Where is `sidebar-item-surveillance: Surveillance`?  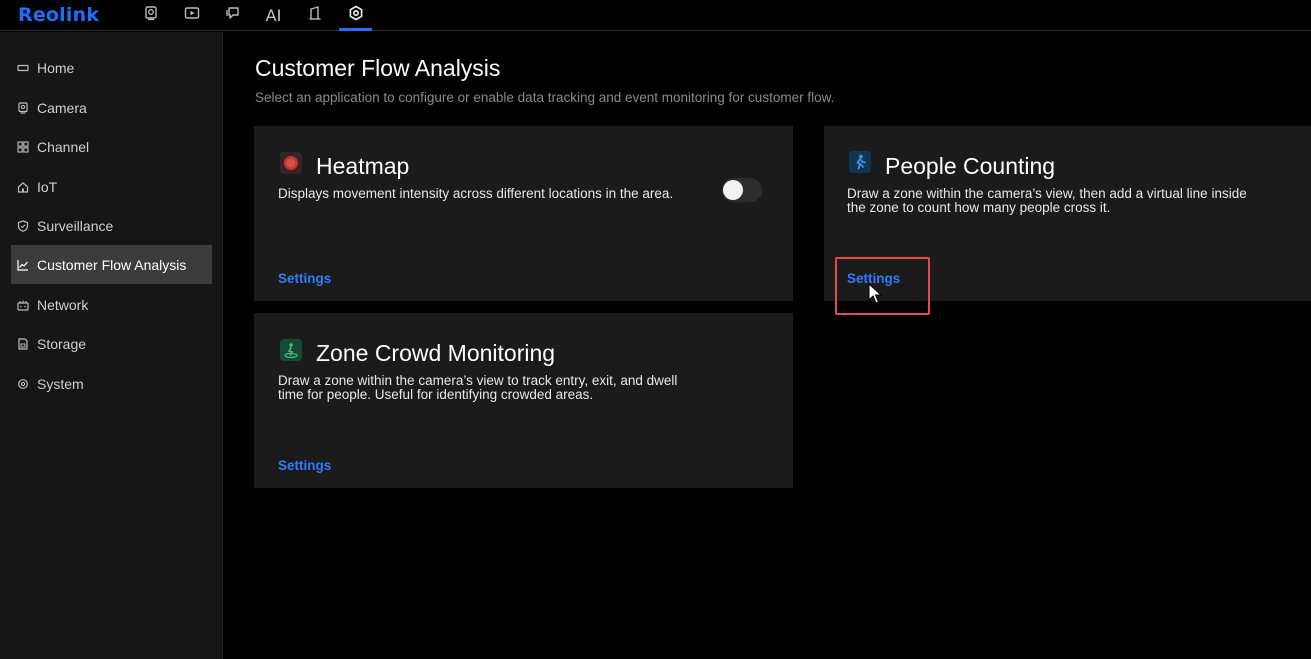 sidebar-item-surveillance: Surveillance is located at coordinates (111, 225).